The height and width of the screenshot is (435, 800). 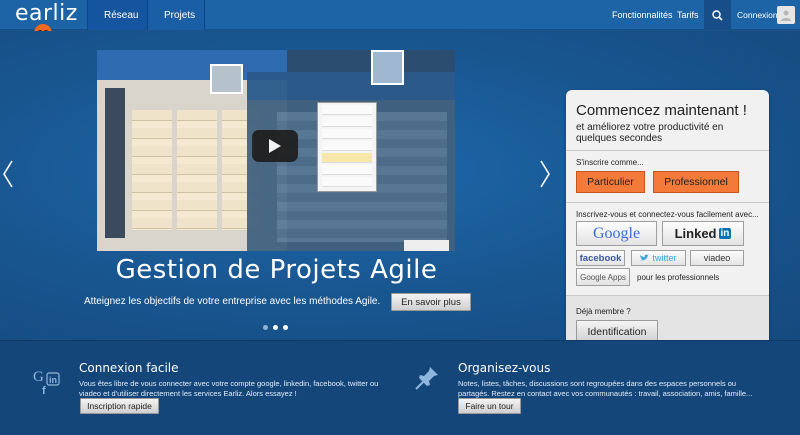 What do you see at coordinates (696, 182) in the screenshot?
I see `professionnel-button: Professionnel` at bounding box center [696, 182].